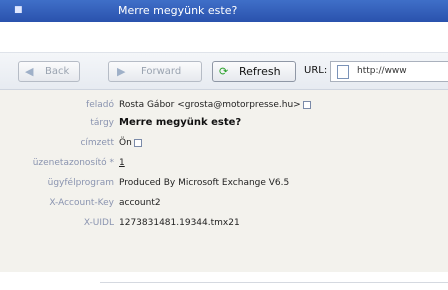  I want to click on message-id-link: 1, so click(122, 163).